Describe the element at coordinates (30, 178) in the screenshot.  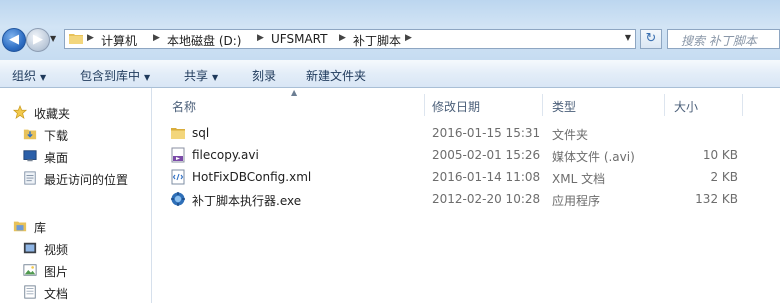
I see `recent-places-icon` at that location.